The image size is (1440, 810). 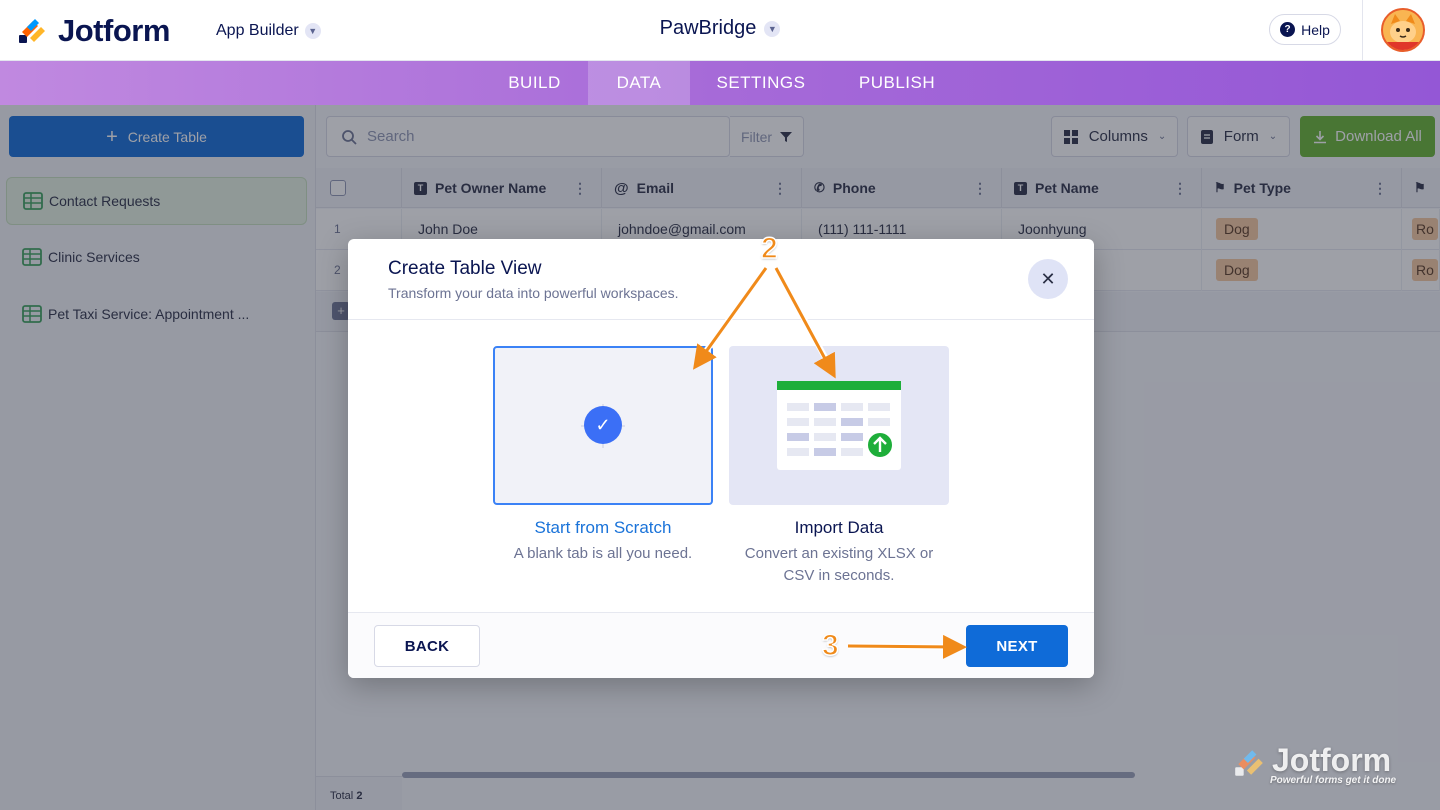 I want to click on help-label: Help, so click(x=1315, y=29).